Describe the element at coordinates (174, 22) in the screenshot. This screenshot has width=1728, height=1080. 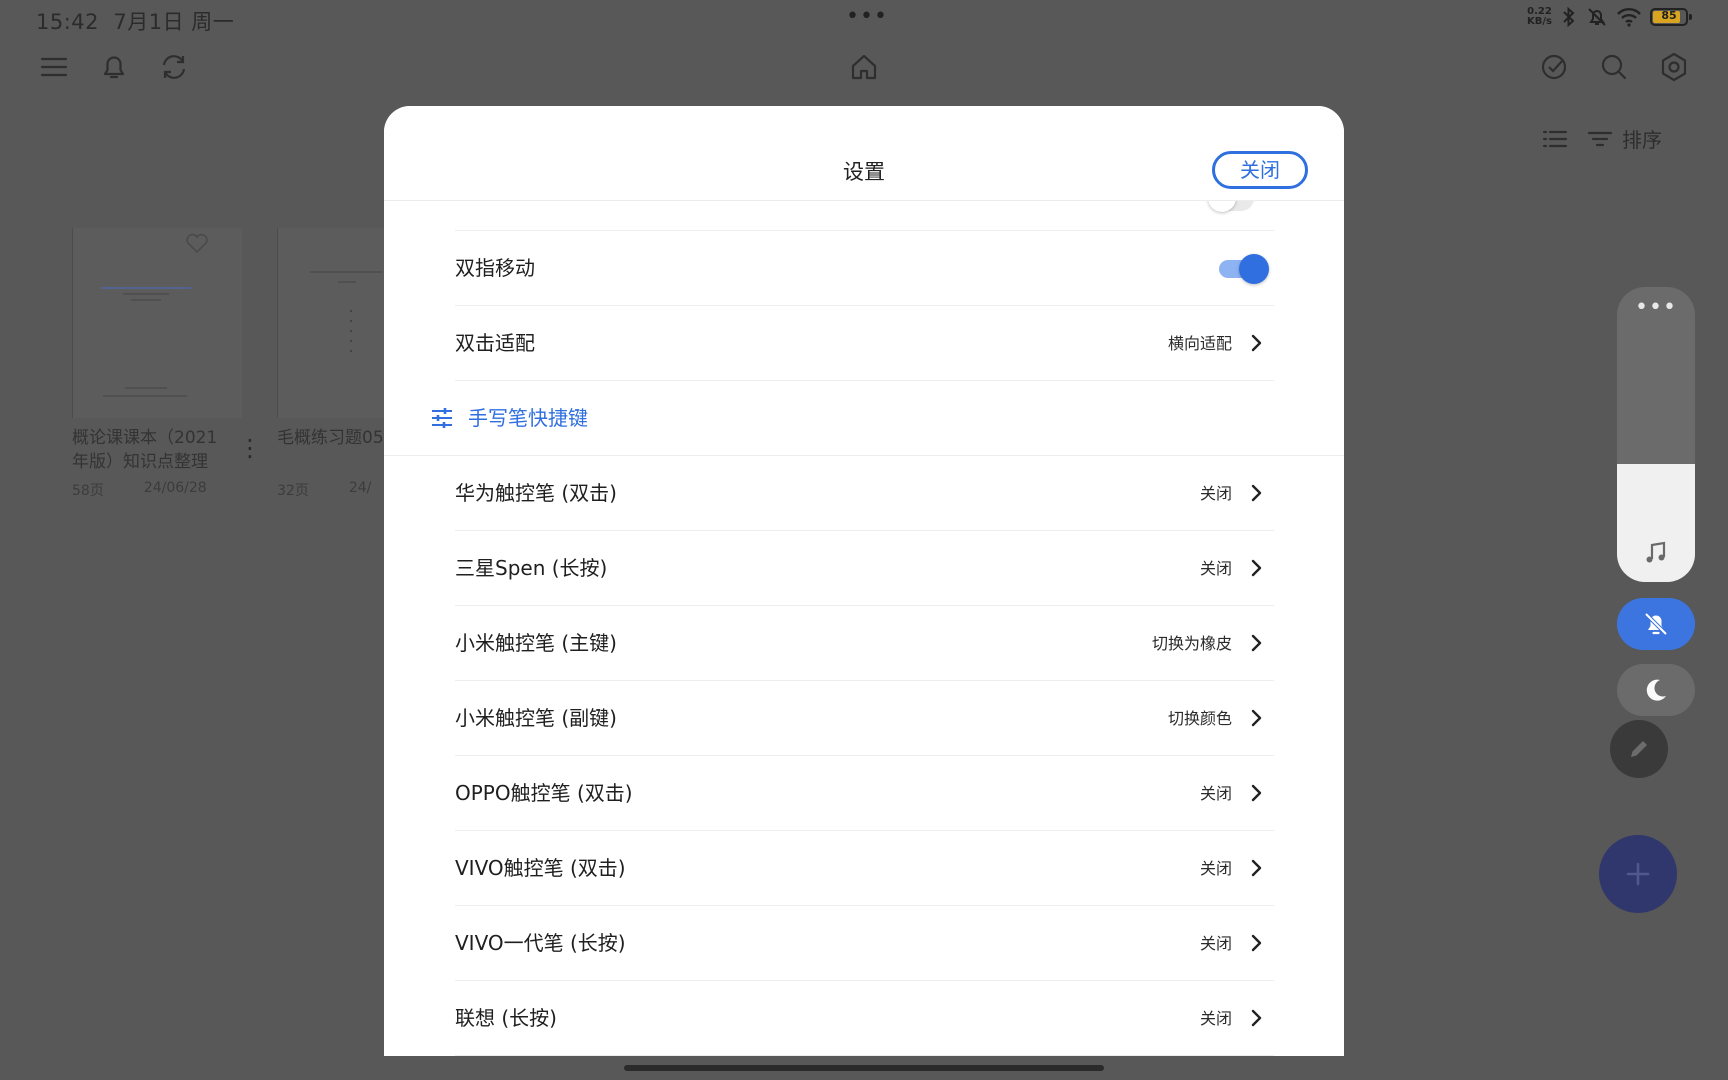
I see `date: 7月1日 周一` at that location.